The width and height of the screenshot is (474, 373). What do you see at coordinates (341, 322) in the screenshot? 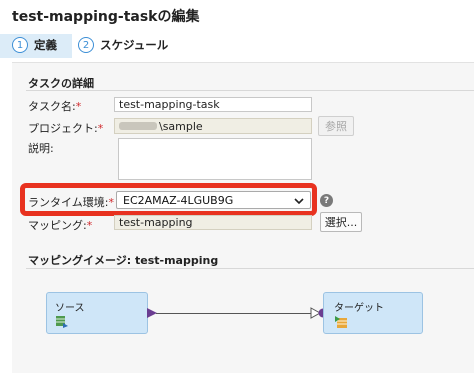
I see `target-table-icon` at bounding box center [341, 322].